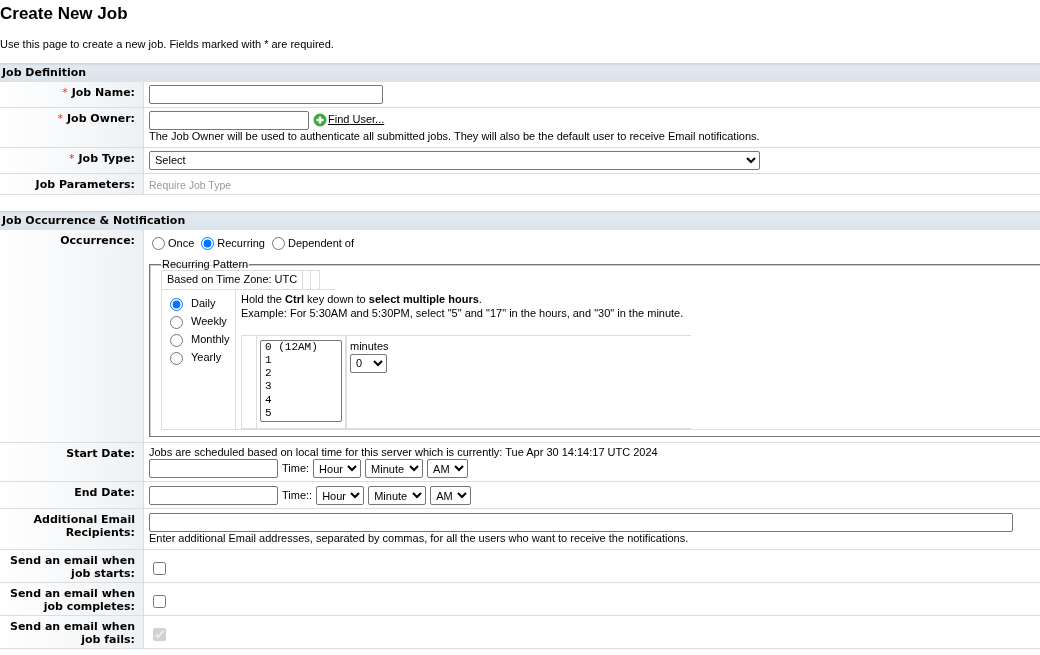  I want to click on radio-label: Weekly, so click(209, 322).